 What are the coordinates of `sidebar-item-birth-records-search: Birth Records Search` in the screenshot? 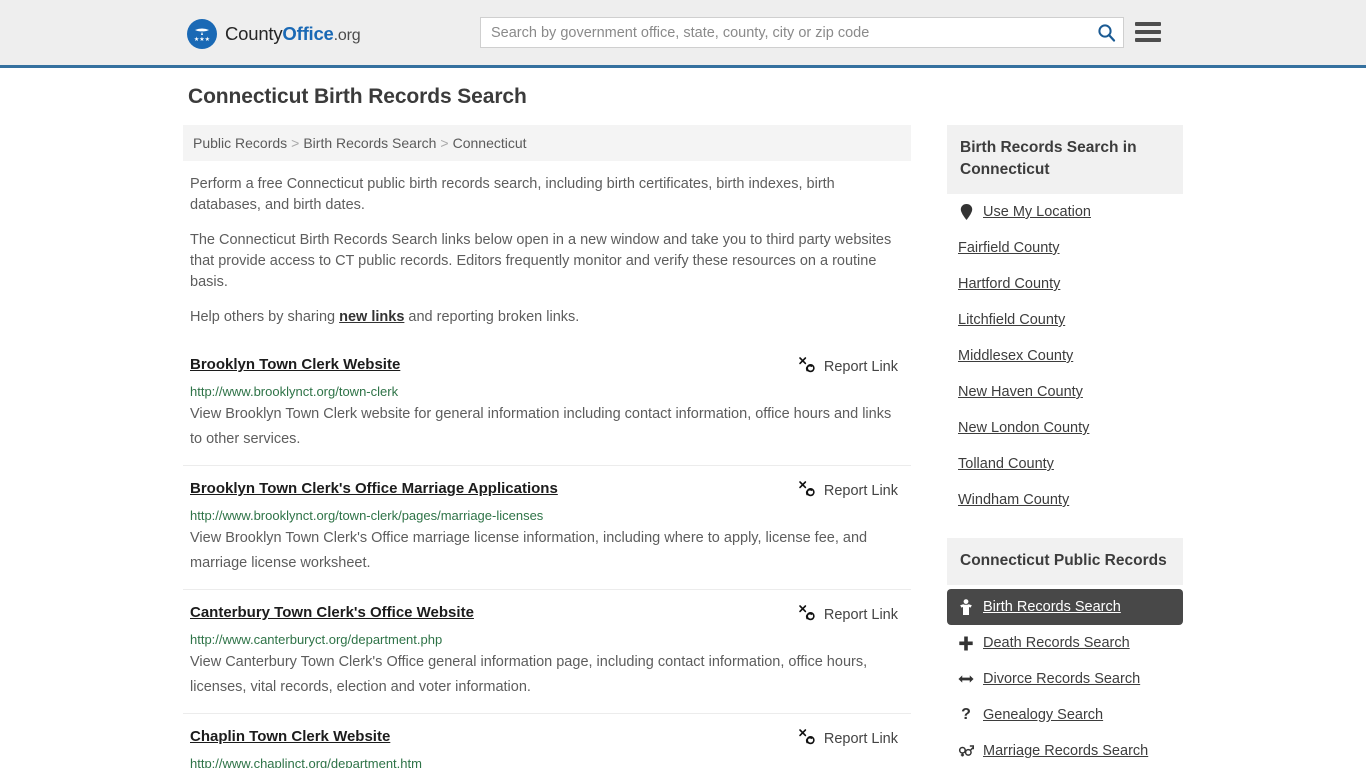 It's located at (1065, 607).